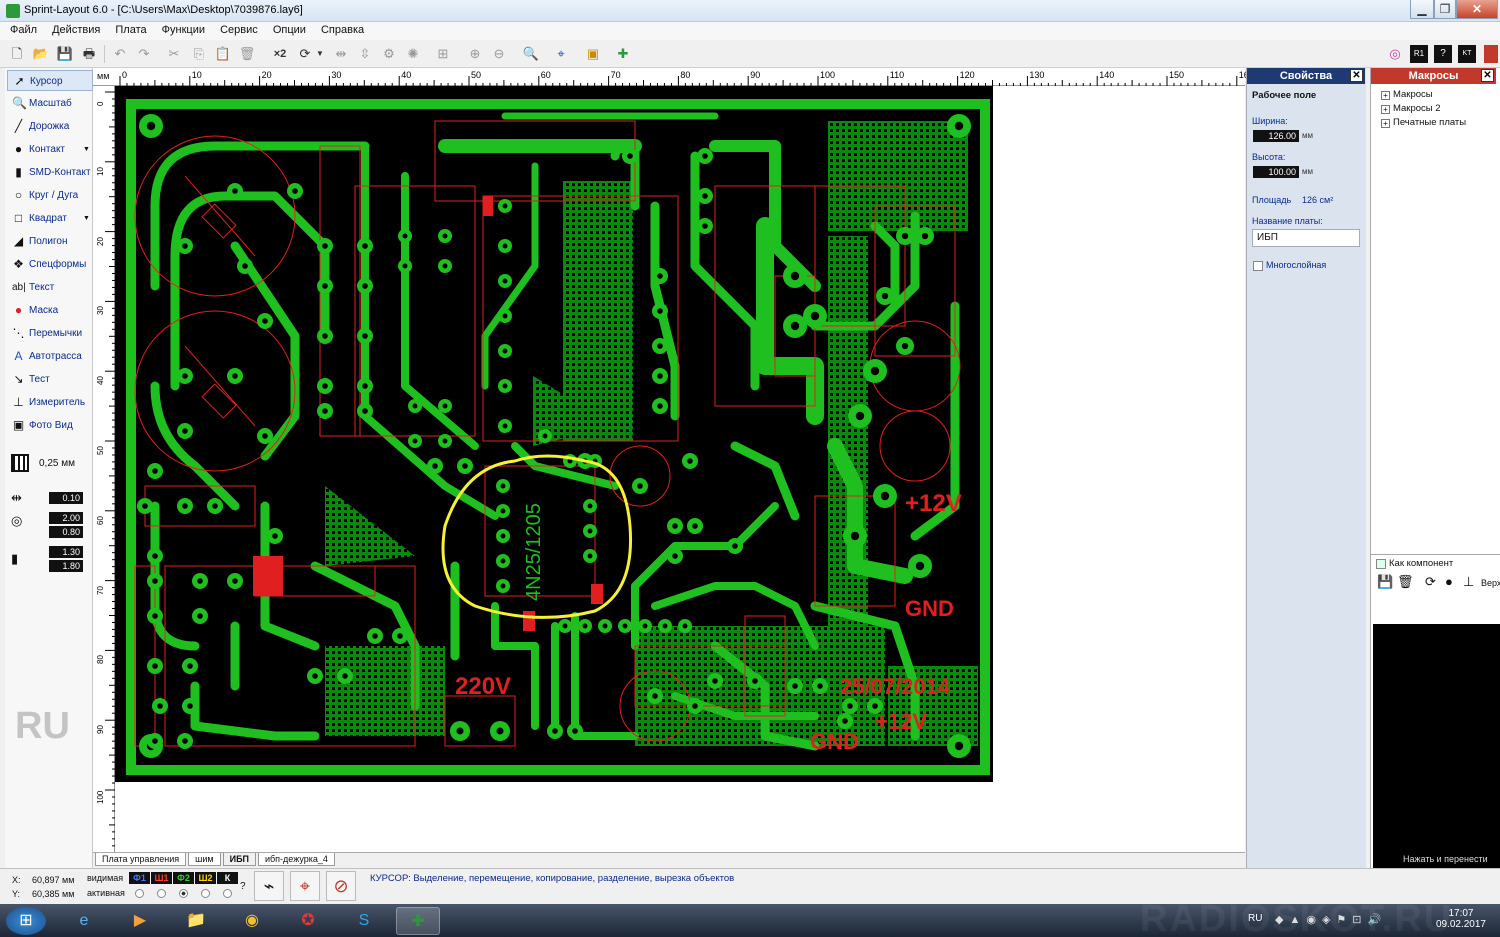  What do you see at coordinates (289, 29) in the screenshot?
I see `menu-options: Опции` at bounding box center [289, 29].